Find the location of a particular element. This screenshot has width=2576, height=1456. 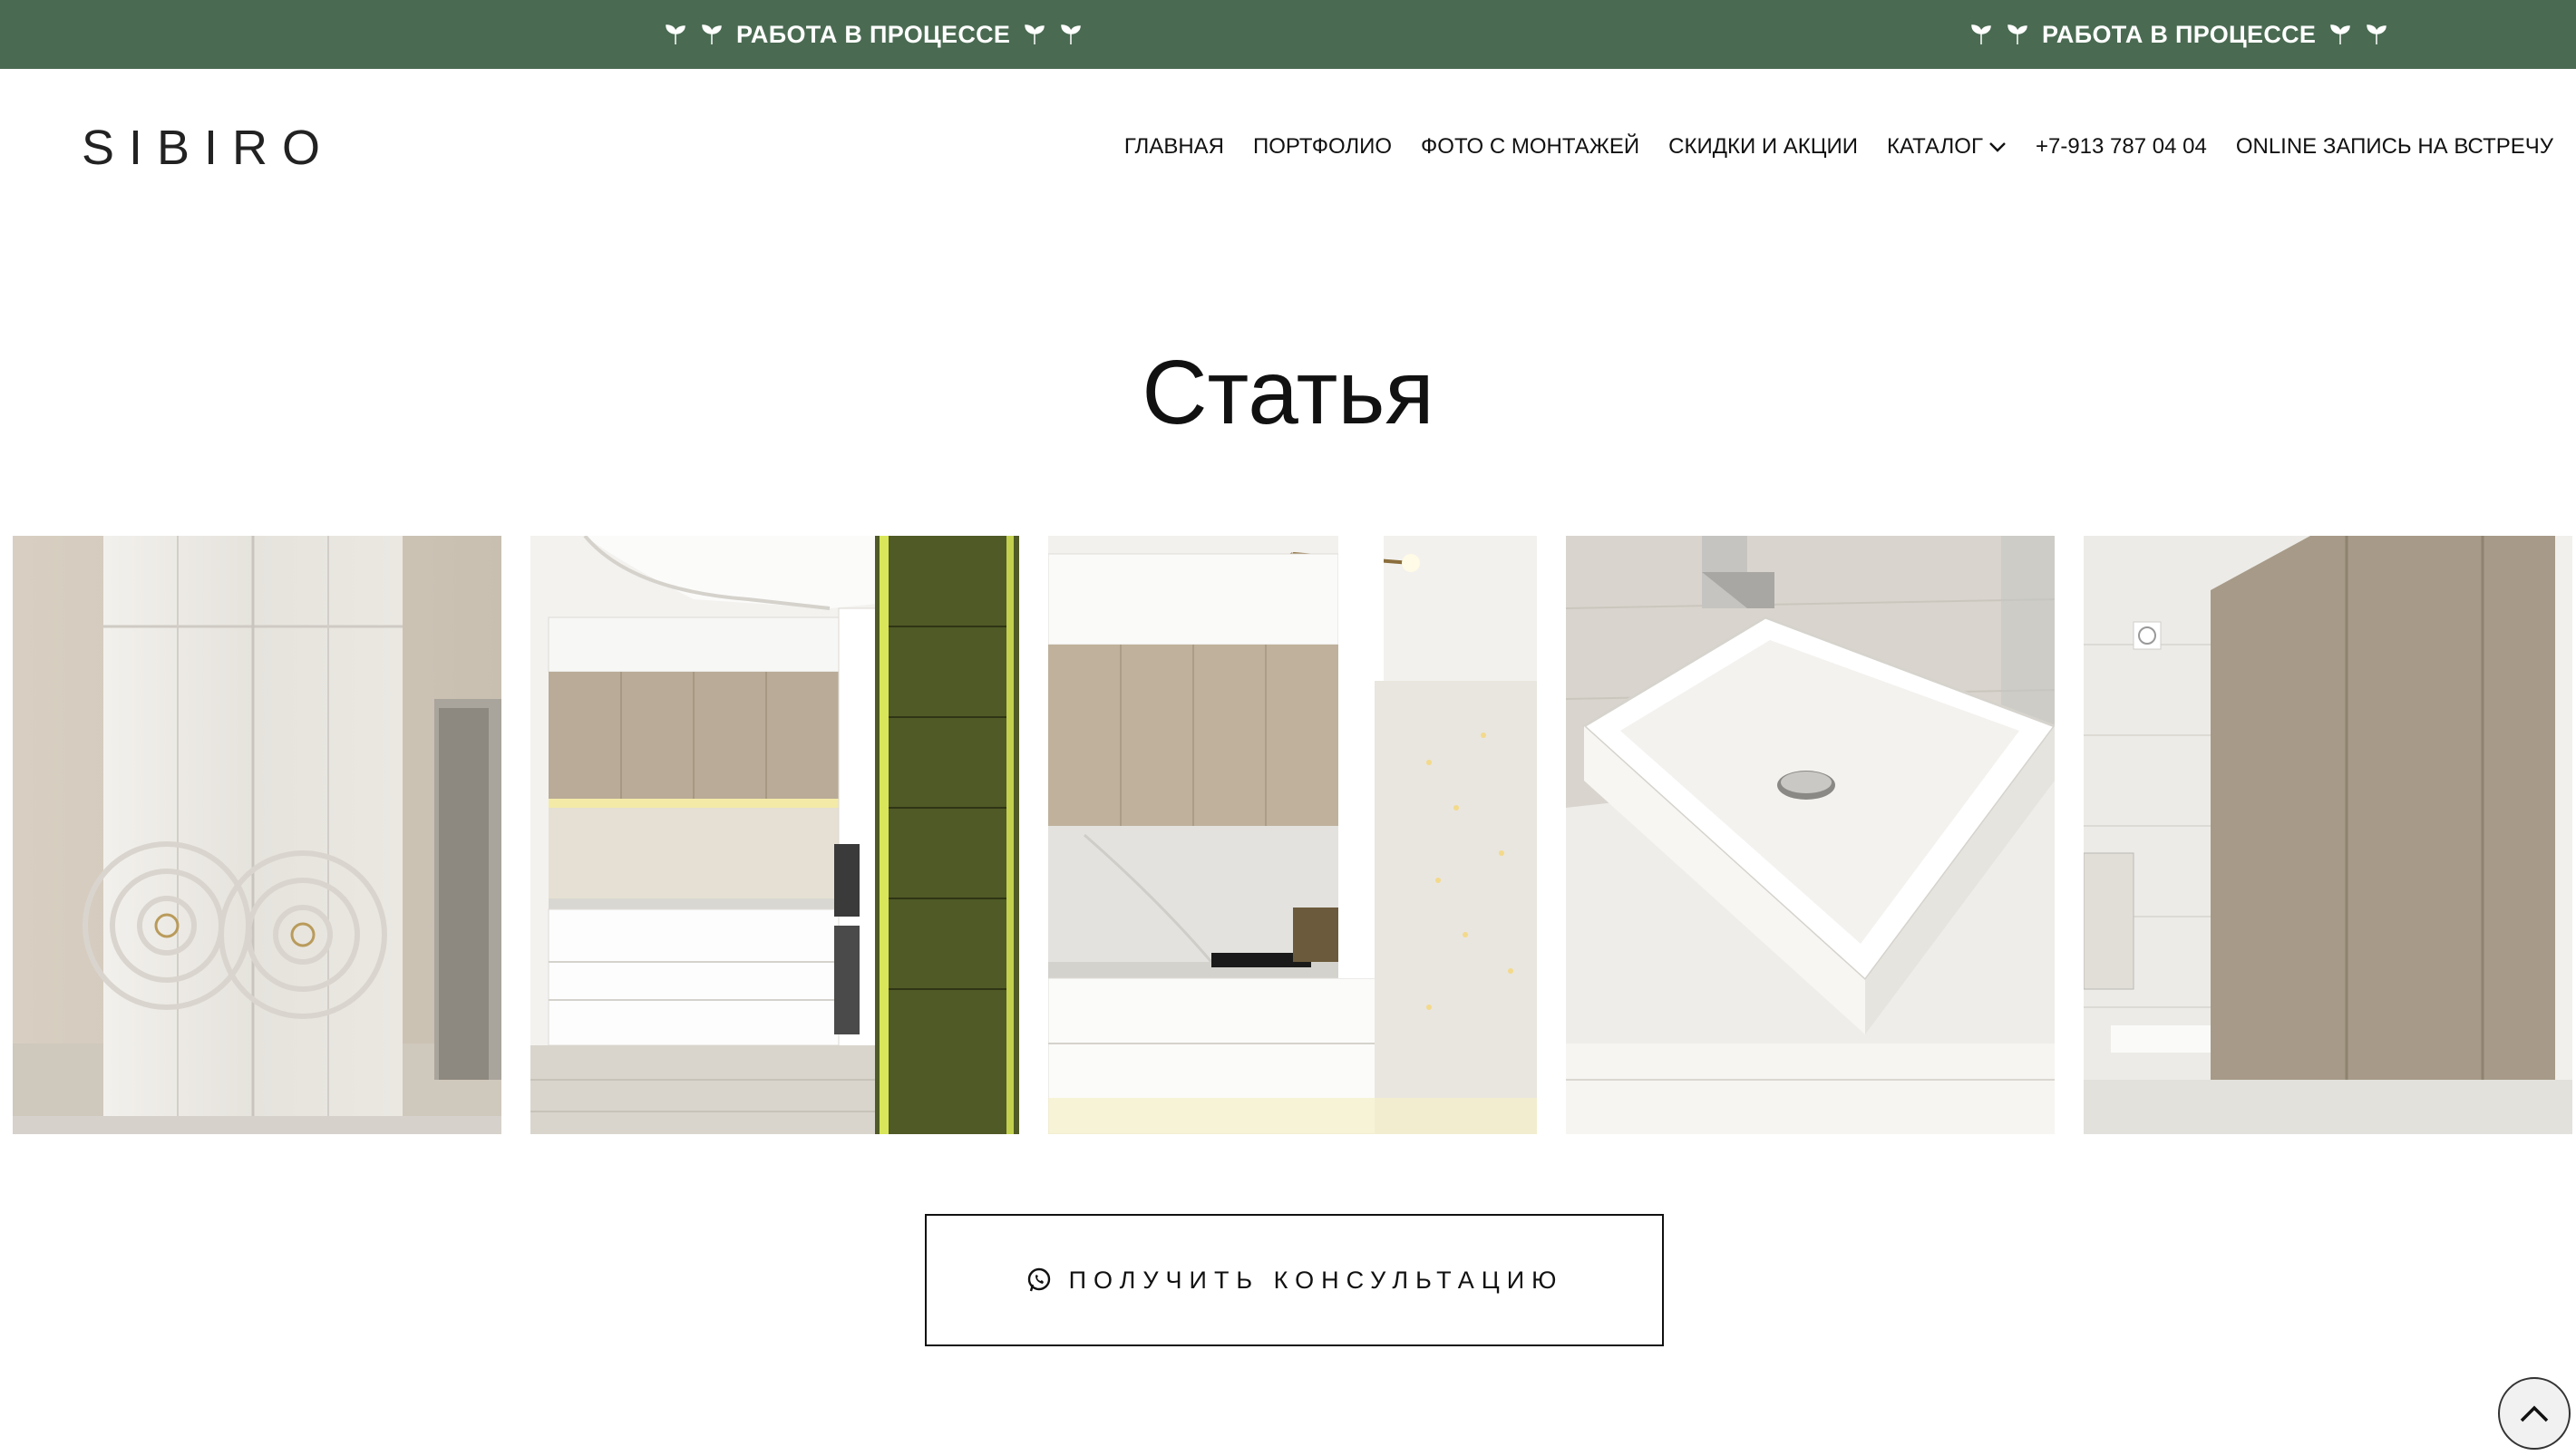

gallery-photo-corner-kitchen is located at coordinates (774, 835).